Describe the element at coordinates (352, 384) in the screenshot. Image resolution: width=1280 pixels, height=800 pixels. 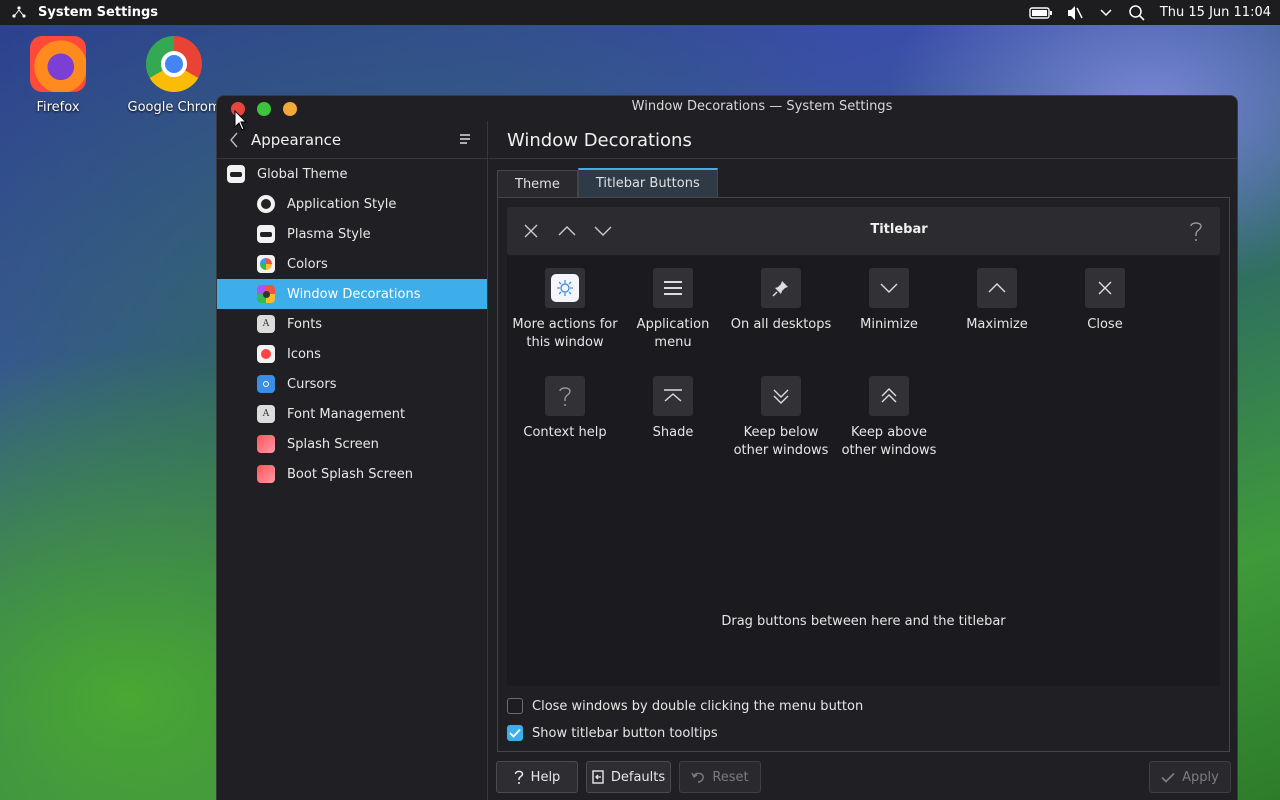
I see `sidebar-item-cursors: Cursors` at that location.